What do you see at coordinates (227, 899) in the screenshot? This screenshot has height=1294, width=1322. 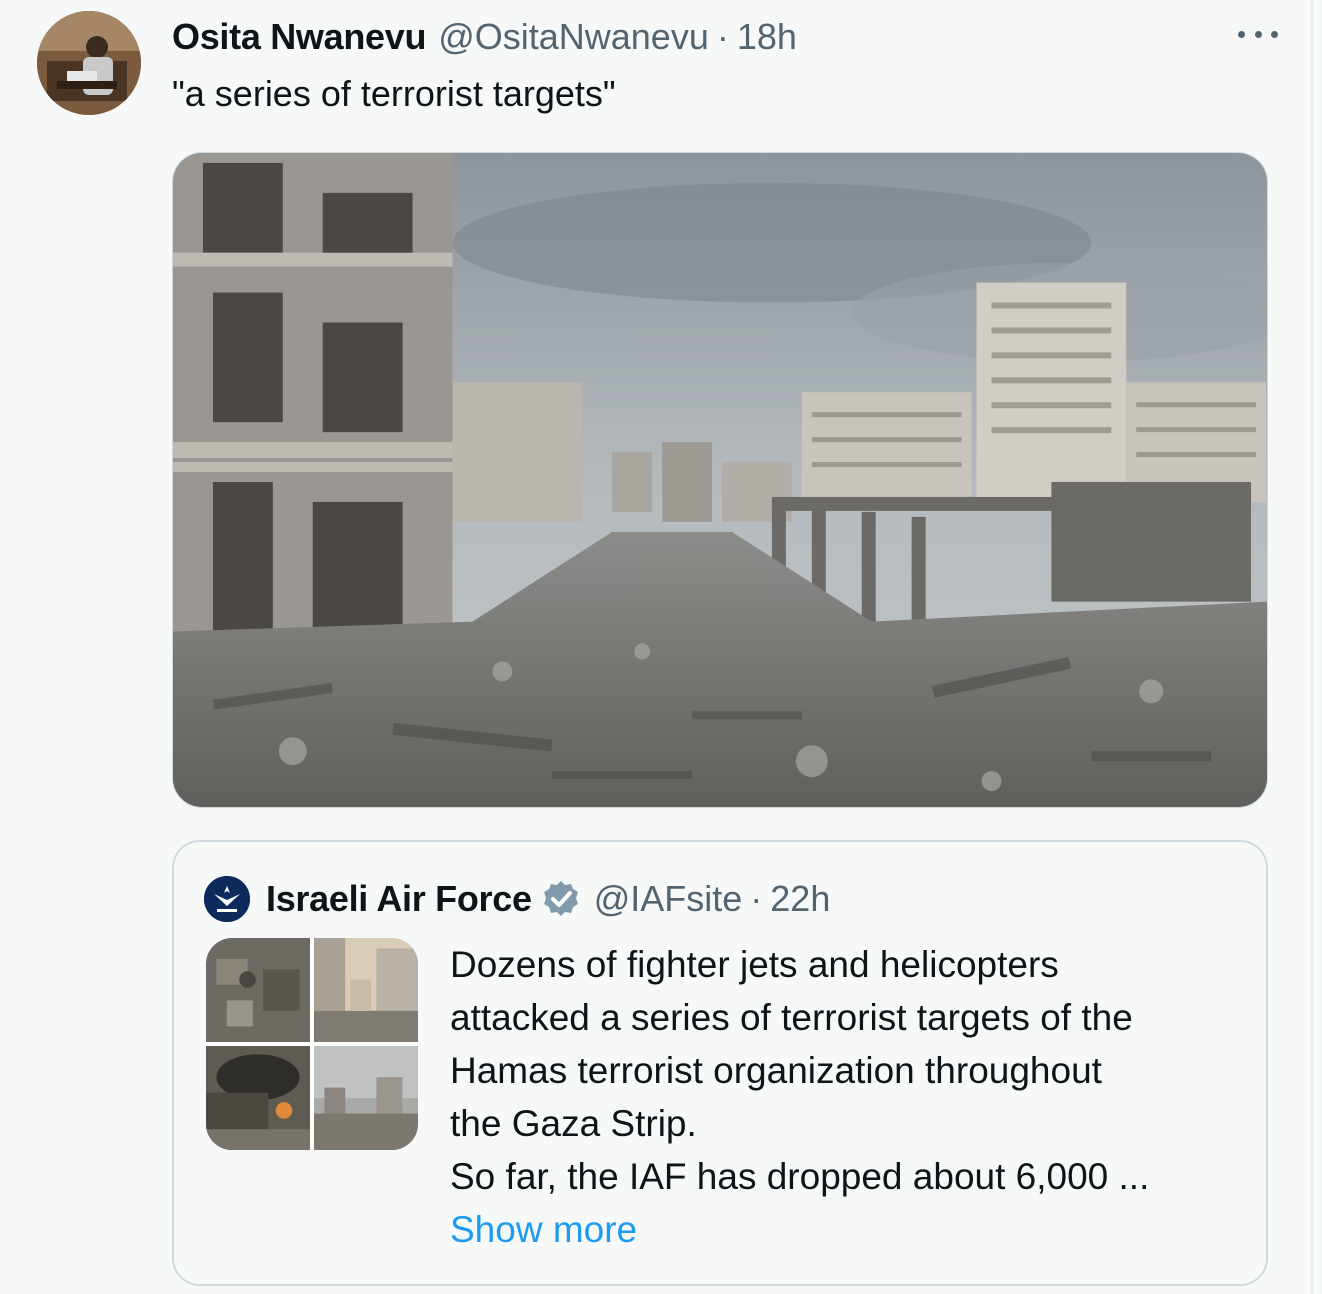 I see `iaf-logo-icon` at bounding box center [227, 899].